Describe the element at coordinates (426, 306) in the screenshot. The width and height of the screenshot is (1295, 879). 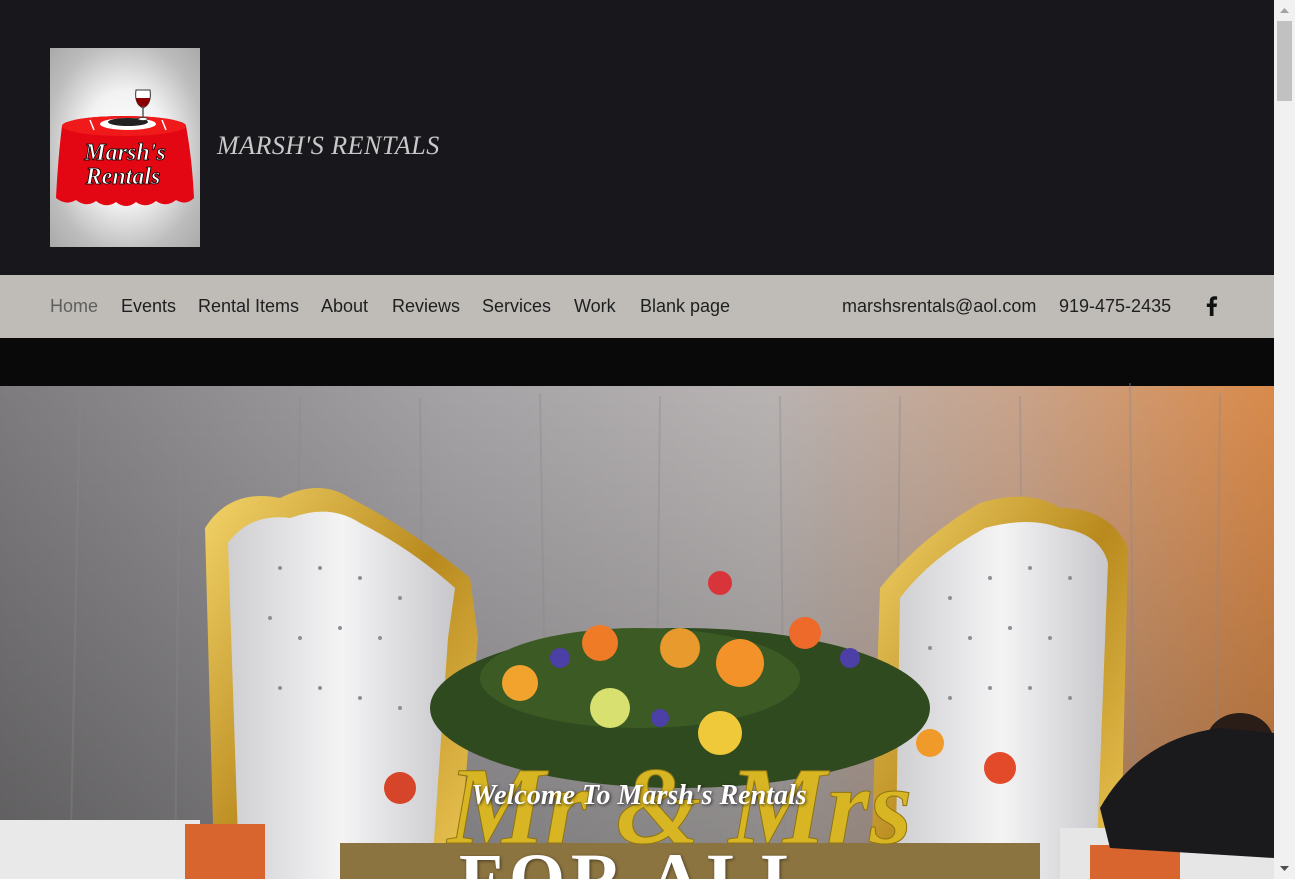
I see `nav-item-reviews: Reviews` at that location.